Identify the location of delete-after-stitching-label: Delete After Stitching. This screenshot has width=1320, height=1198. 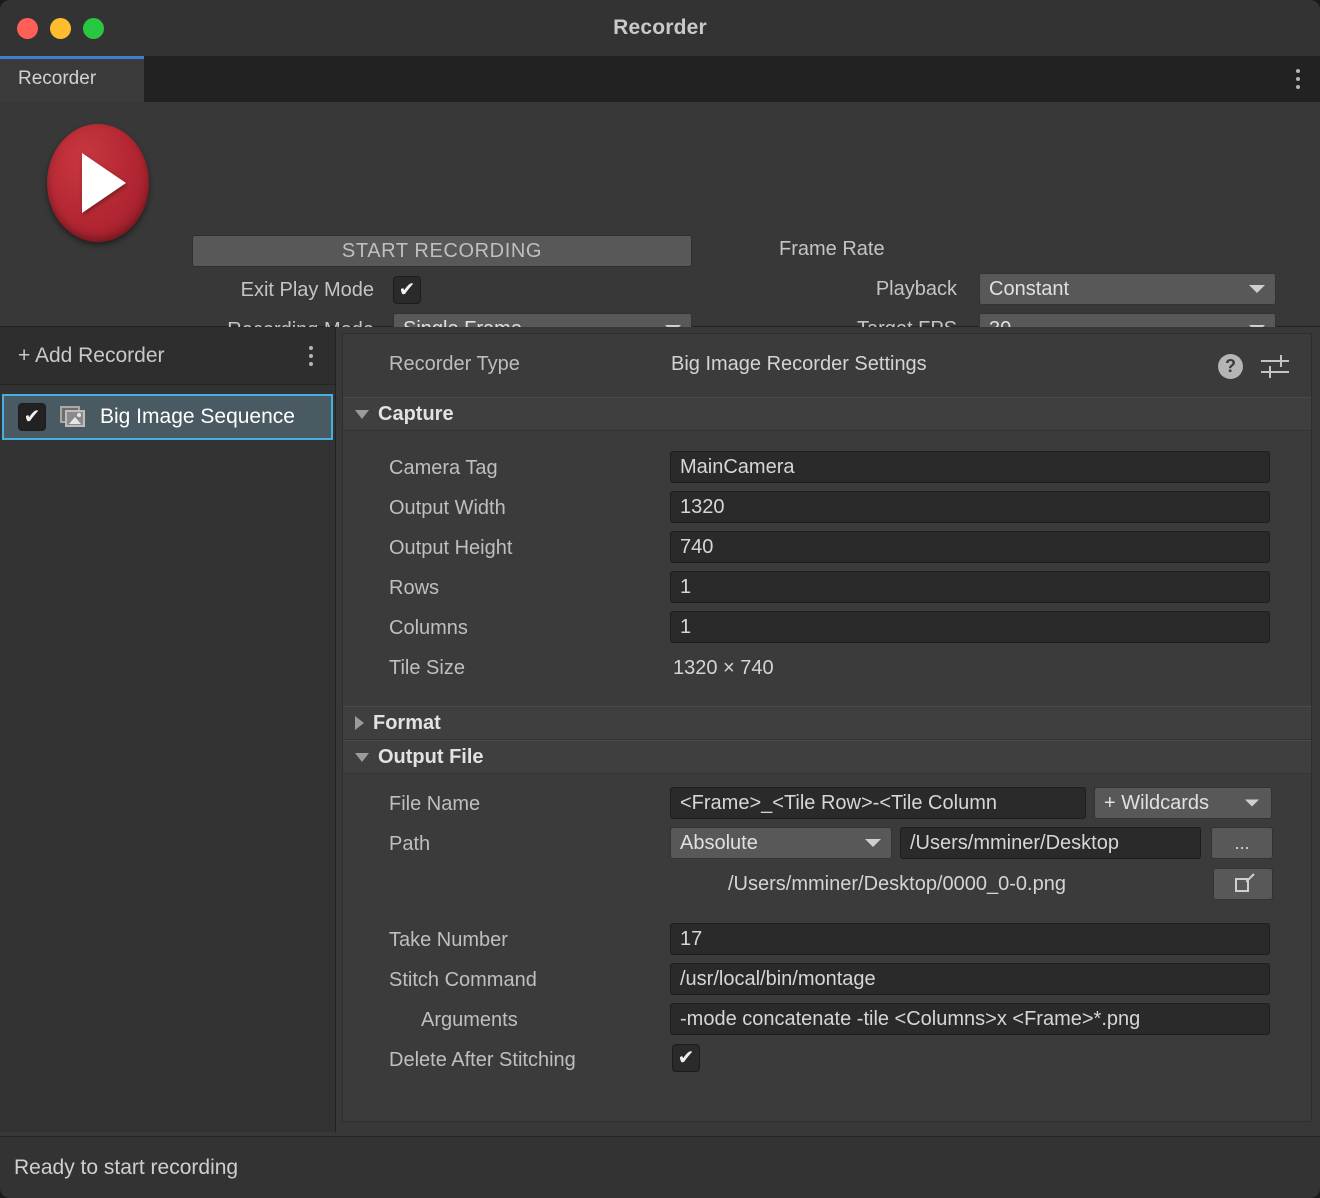
(482, 1059).